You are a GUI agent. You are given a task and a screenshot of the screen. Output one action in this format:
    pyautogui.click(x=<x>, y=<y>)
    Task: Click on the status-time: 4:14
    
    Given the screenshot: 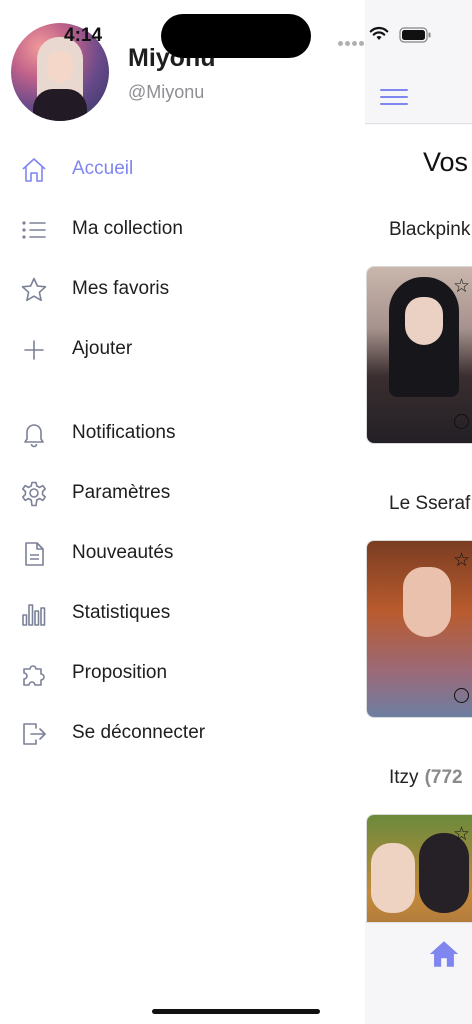 What is the action you would take?
    pyautogui.click(x=83, y=35)
    